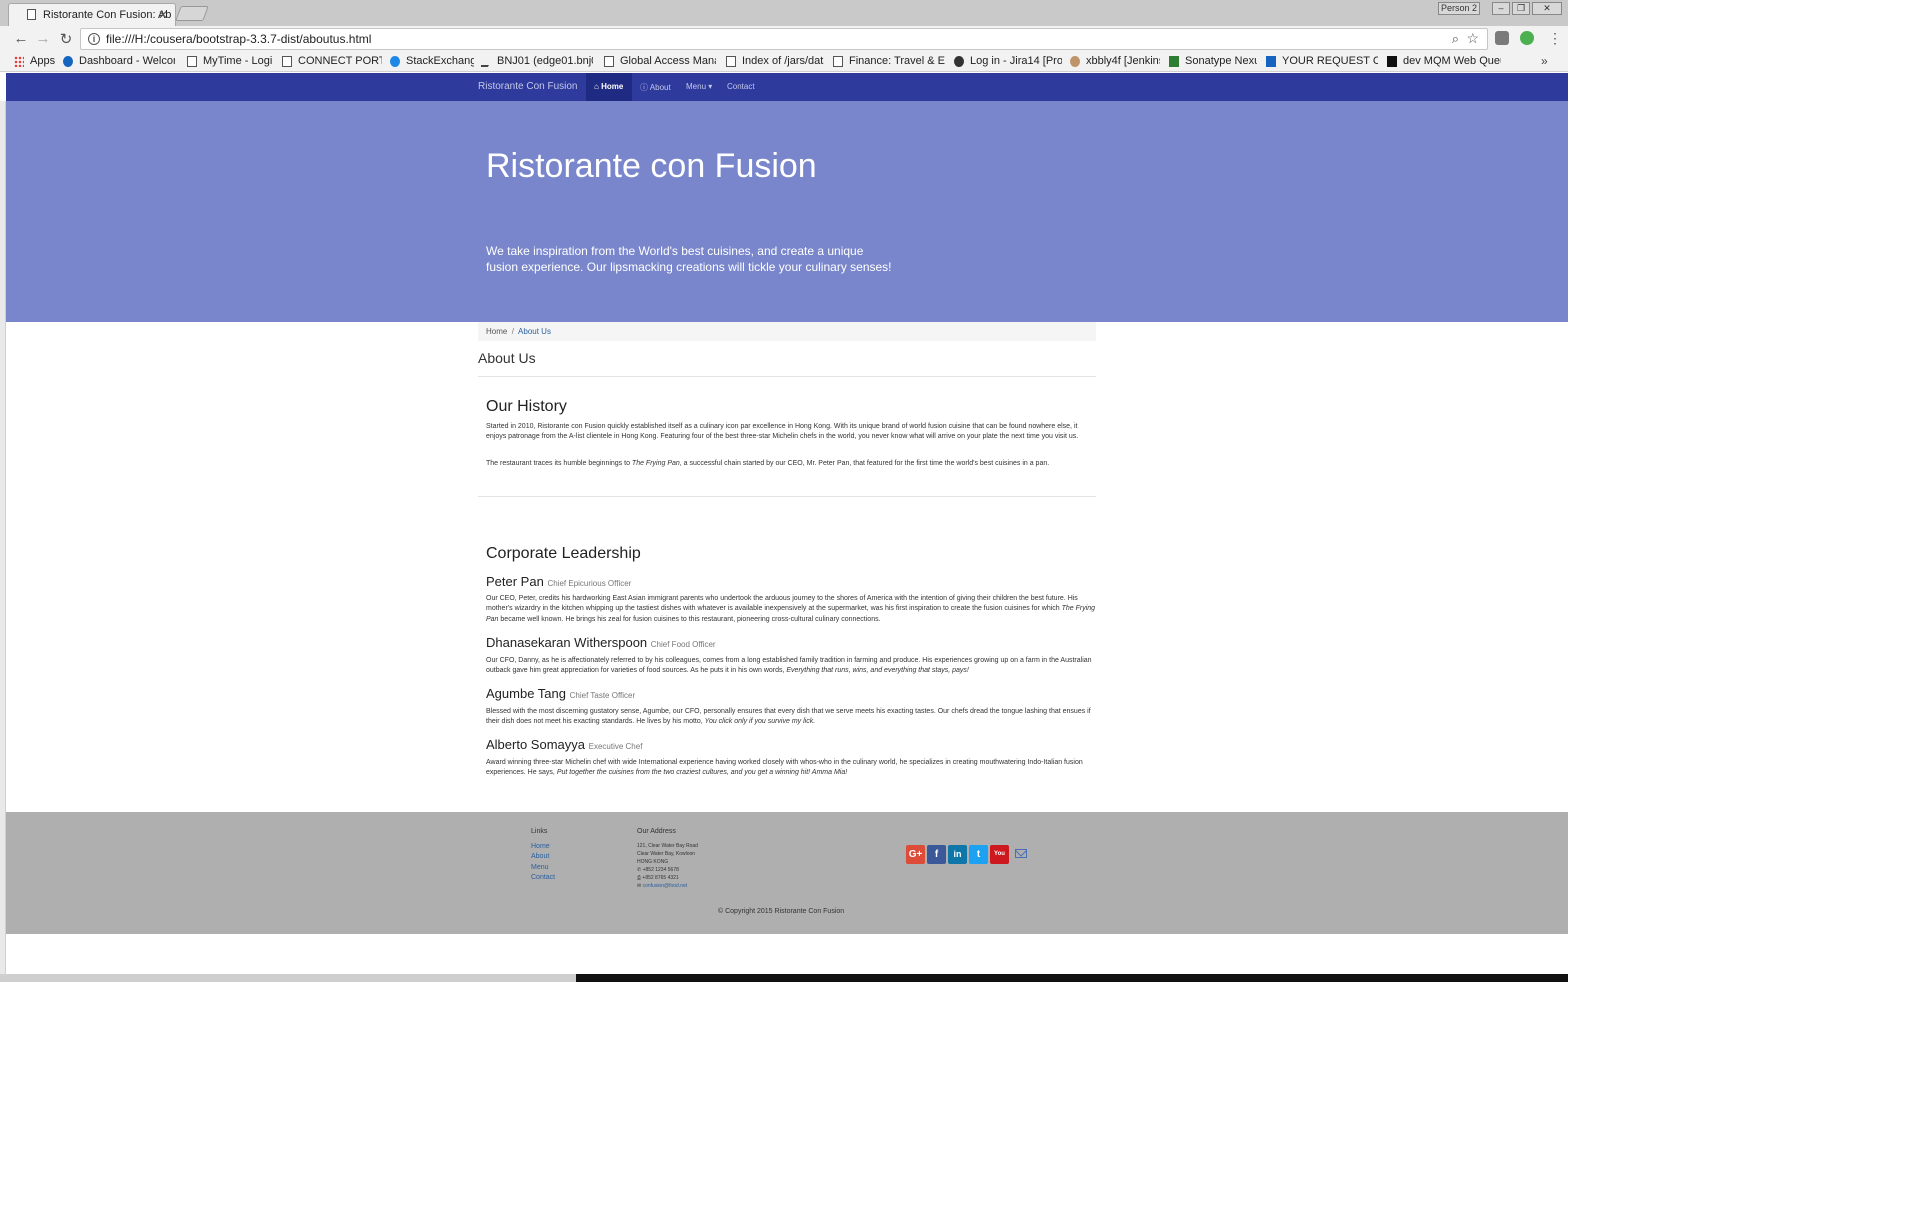  I want to click on minimize-icon: –, so click(1501, 8).